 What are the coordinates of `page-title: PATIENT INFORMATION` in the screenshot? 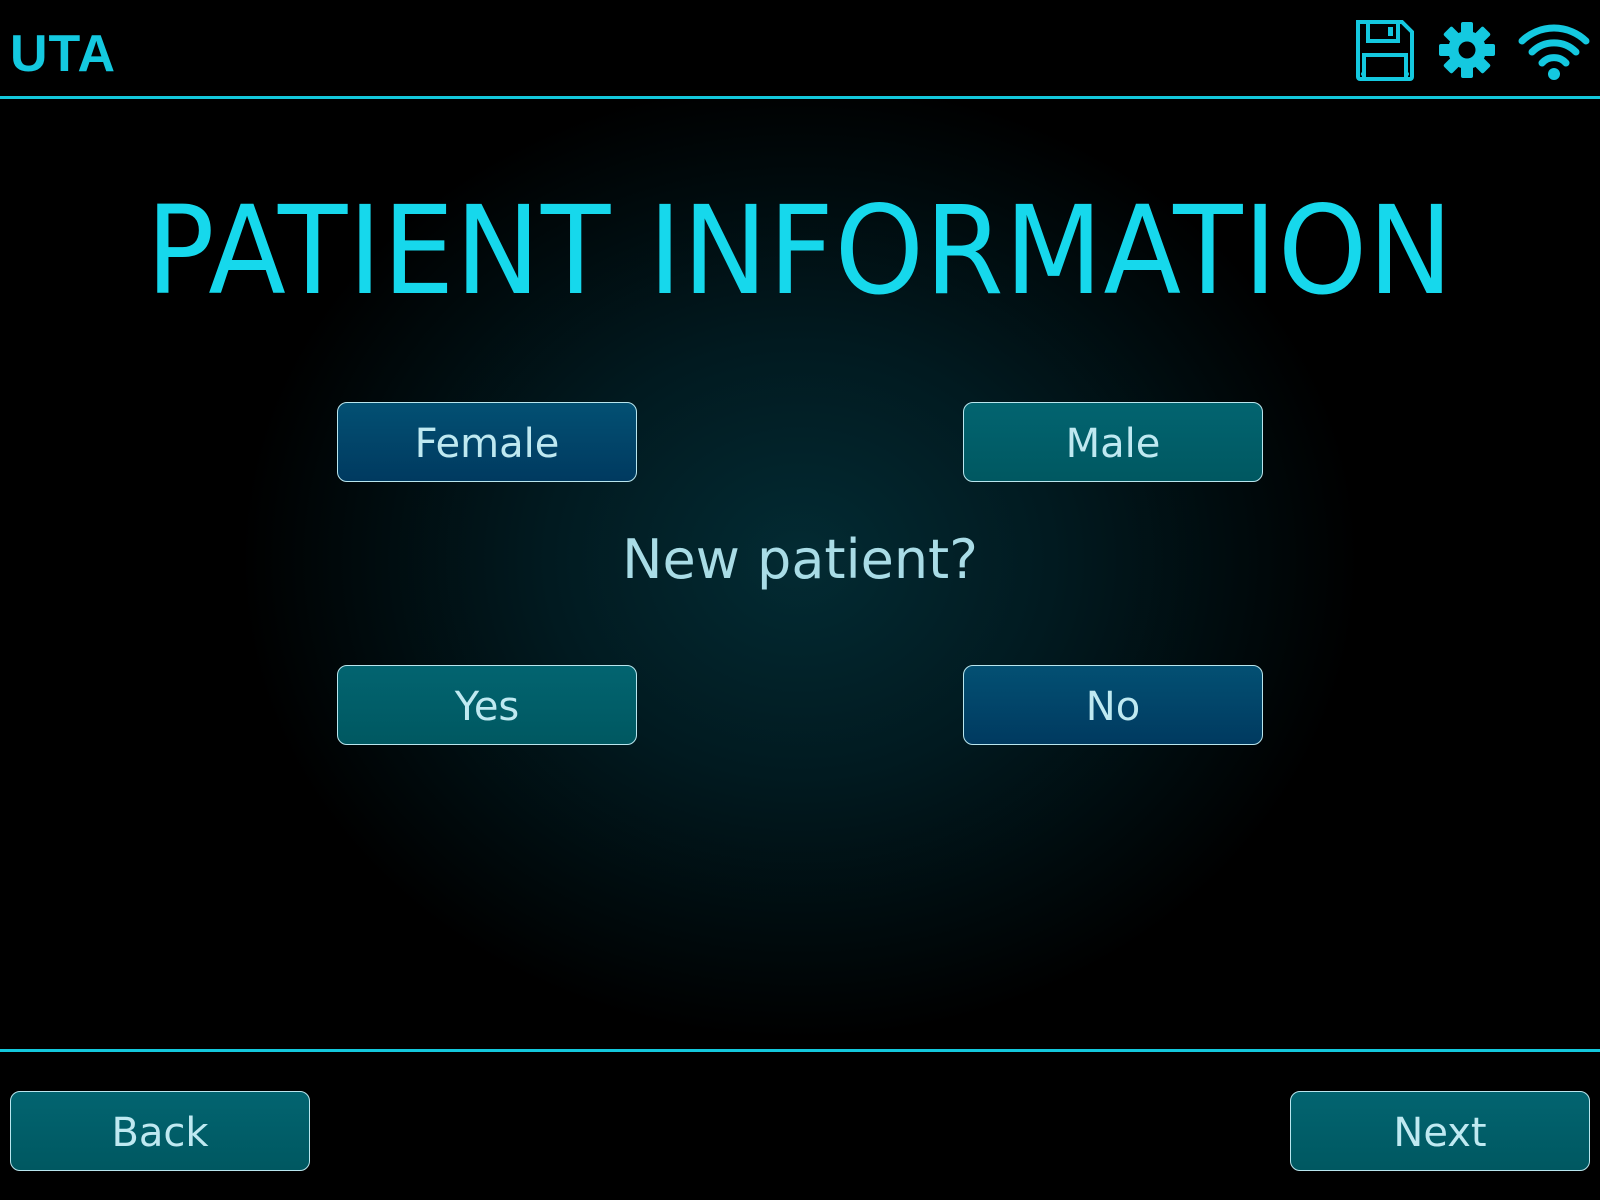 It's located at (800, 251).